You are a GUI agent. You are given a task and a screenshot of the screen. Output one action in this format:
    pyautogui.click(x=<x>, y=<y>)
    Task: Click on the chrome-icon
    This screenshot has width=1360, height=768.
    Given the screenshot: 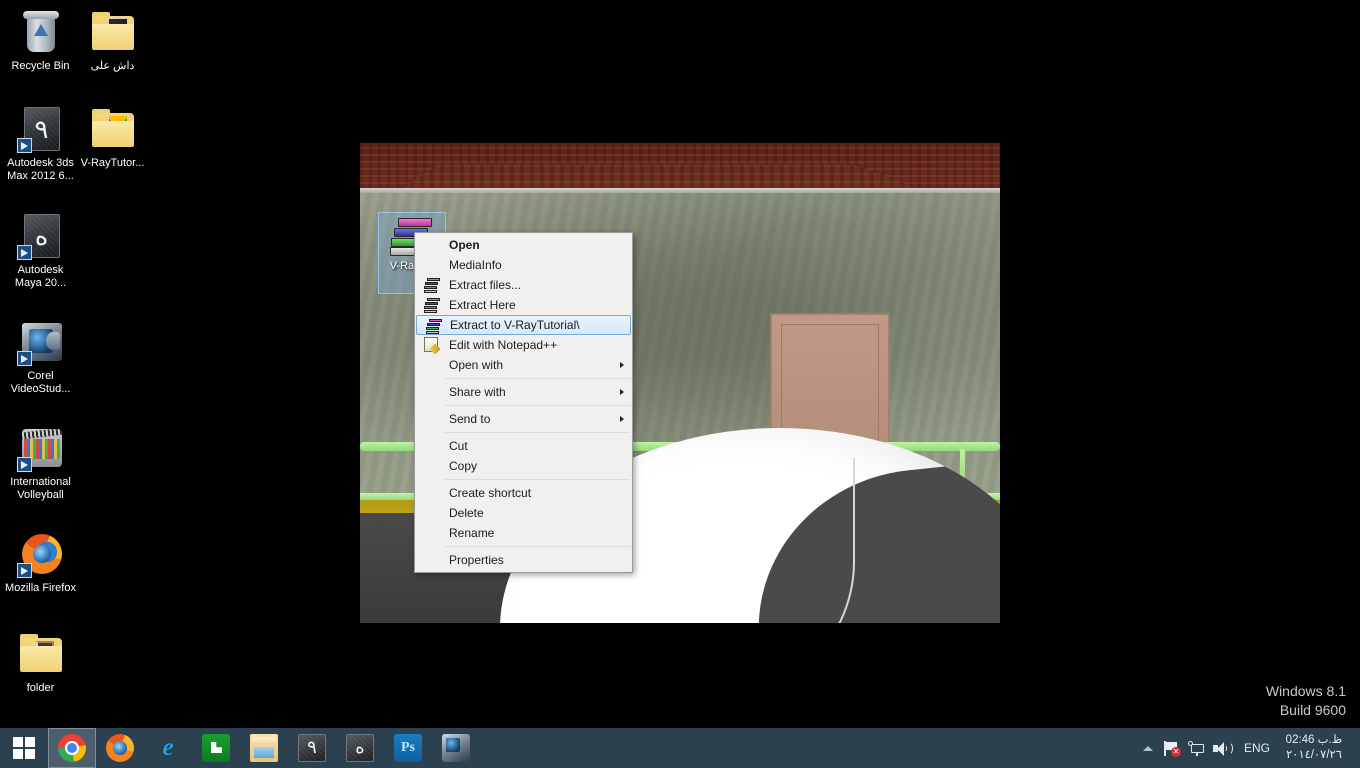 What is the action you would take?
    pyautogui.click(x=72, y=748)
    